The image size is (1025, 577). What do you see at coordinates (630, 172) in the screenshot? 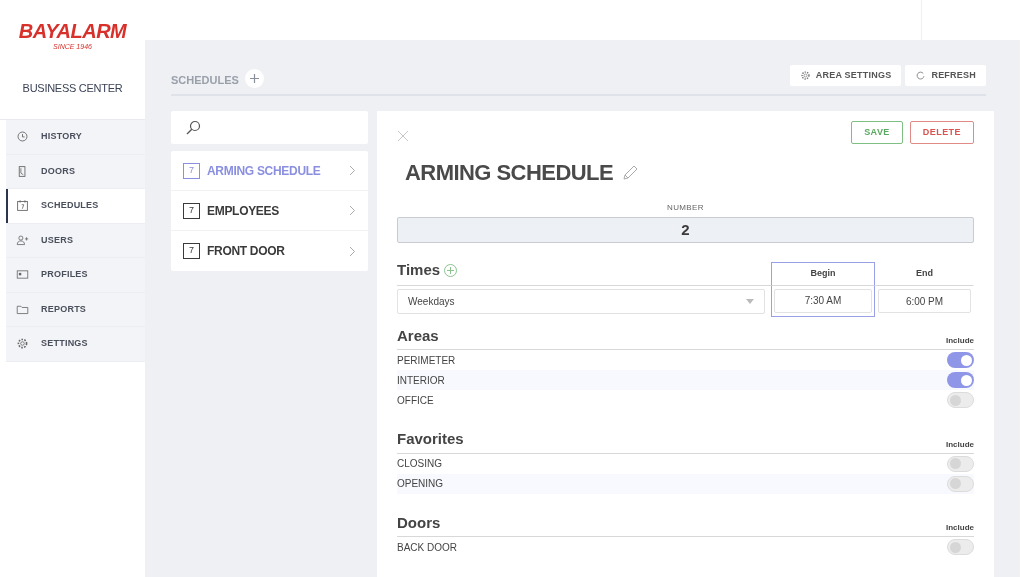
I see `pencil-icon` at bounding box center [630, 172].